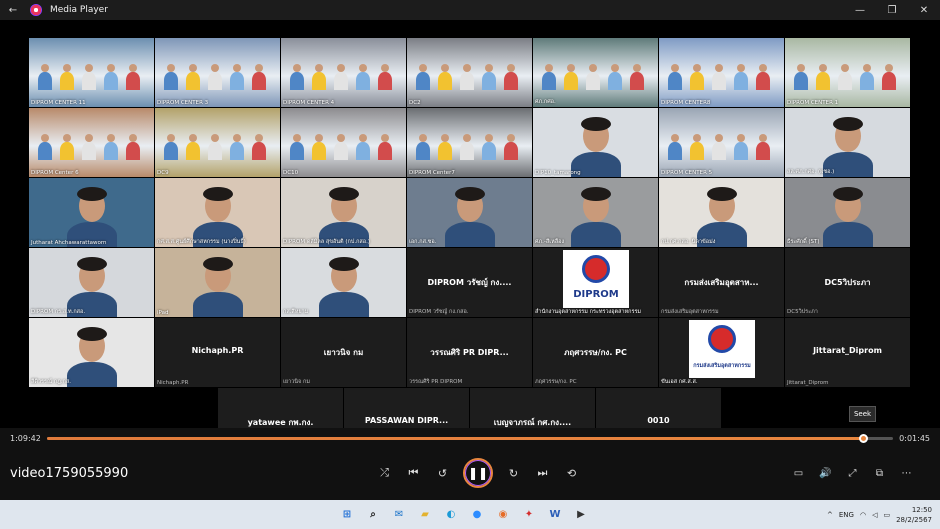  I want to click on mail-icon: ✉, so click(399, 514).